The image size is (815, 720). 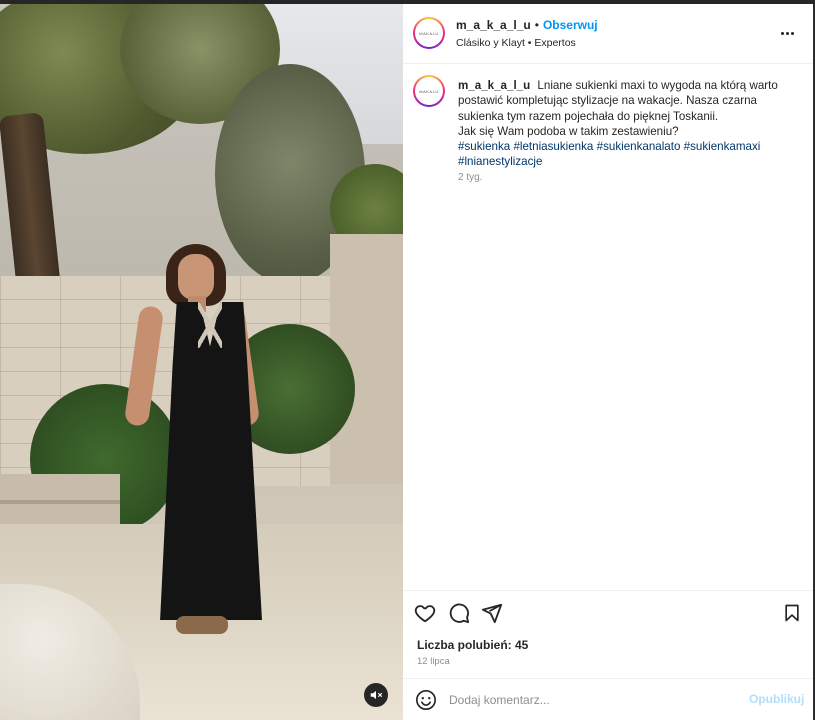 I want to click on caption-question: Jak się Wam podoba w takim zestawieniu?, so click(x=568, y=131).